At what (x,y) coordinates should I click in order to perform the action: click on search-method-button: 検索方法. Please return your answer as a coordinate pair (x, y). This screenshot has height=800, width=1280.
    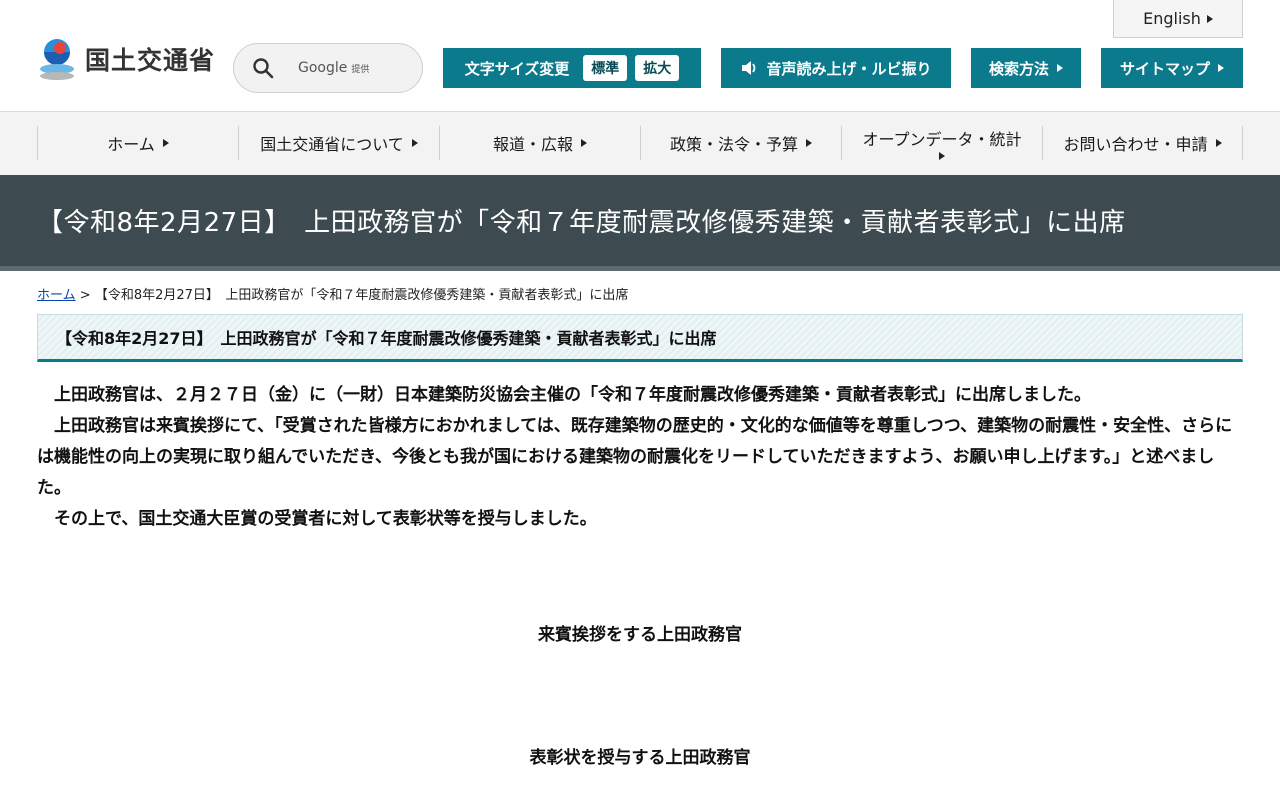
    Looking at the image, I should click on (1026, 68).